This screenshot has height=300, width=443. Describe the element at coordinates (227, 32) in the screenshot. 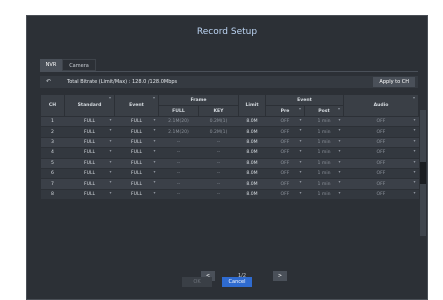

I see `dialog-title: Record Setup` at that location.